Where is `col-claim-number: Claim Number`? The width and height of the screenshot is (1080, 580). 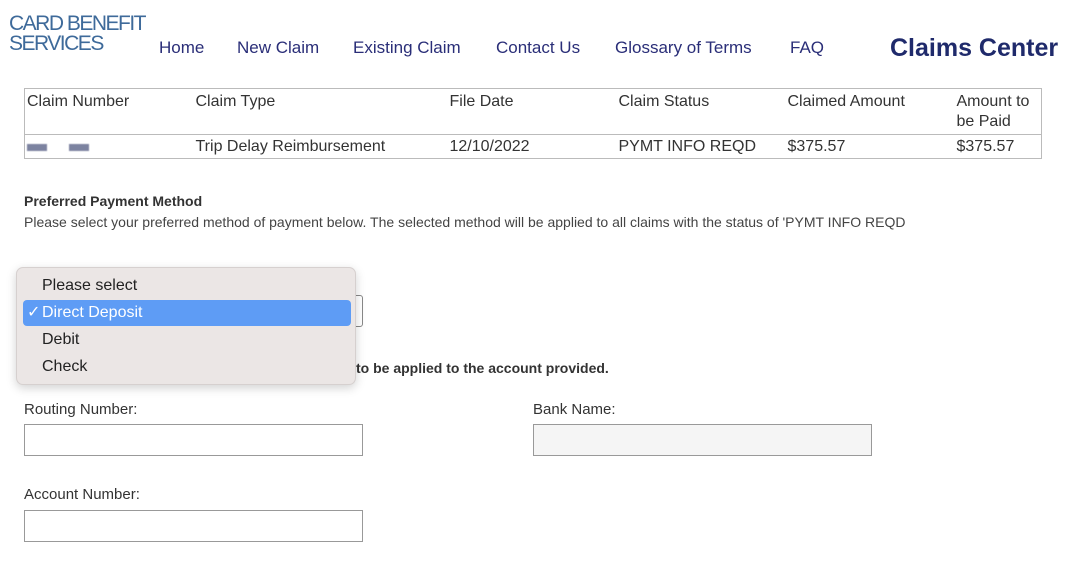
col-claim-number: Claim Number is located at coordinates (109, 111).